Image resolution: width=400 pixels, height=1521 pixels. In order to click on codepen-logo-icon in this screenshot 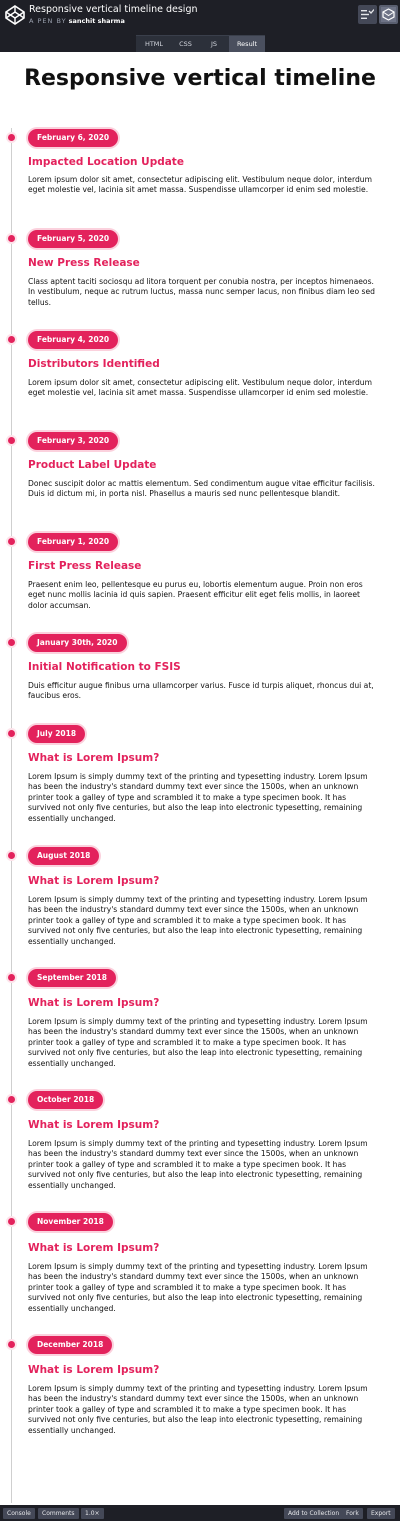, I will do `click(15, 15)`.